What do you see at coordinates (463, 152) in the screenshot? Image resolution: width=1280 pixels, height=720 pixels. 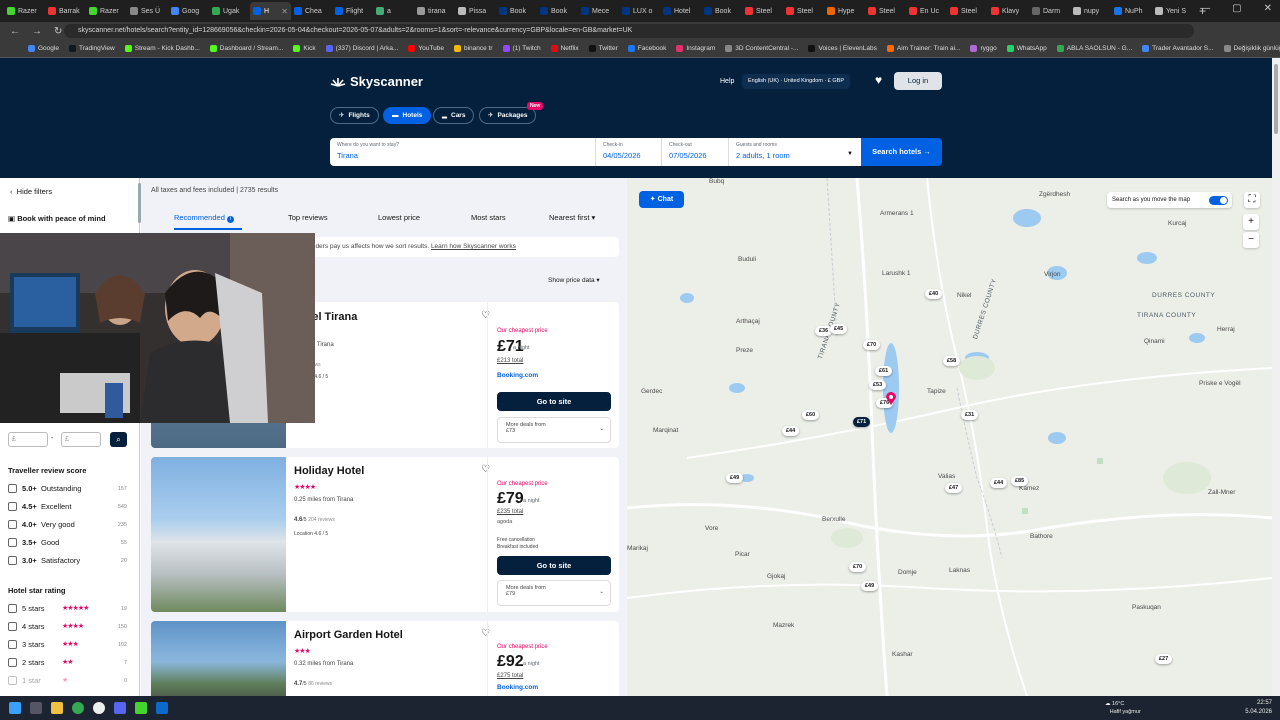 I see `destination-field: Where do you want to stay? Tirana` at bounding box center [463, 152].